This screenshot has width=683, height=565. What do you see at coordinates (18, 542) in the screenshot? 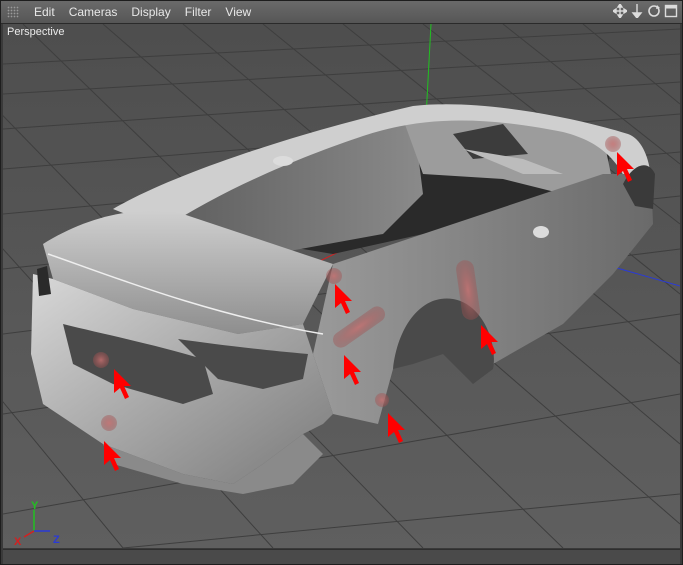
I see `gizmo-x-label: X` at bounding box center [18, 542].